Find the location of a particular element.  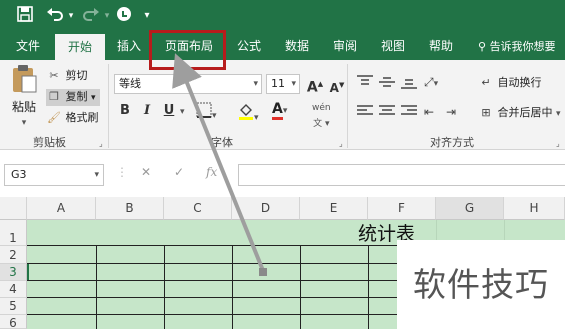

tab-data: 数据 is located at coordinates (297, 46).